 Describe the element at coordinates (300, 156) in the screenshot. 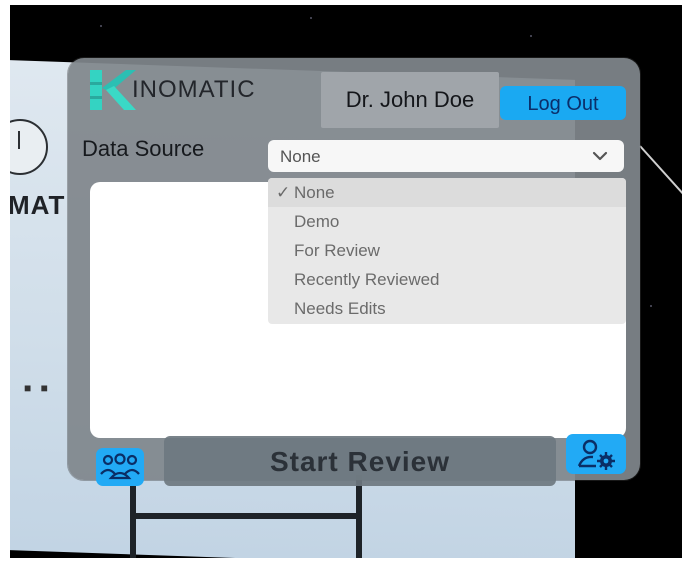

I see `dropdown-selected-value: None` at that location.